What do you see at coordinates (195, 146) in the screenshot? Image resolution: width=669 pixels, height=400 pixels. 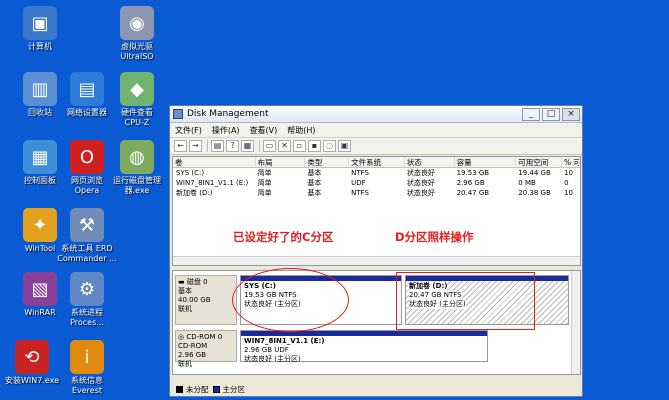 I see `forward-icon: →` at bounding box center [195, 146].